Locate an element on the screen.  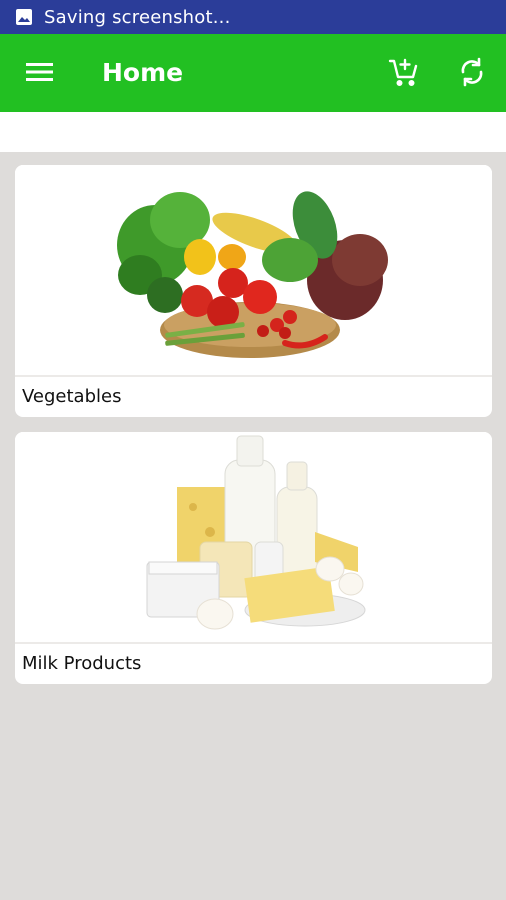
add-to-cart-icon is located at coordinates (404, 74).